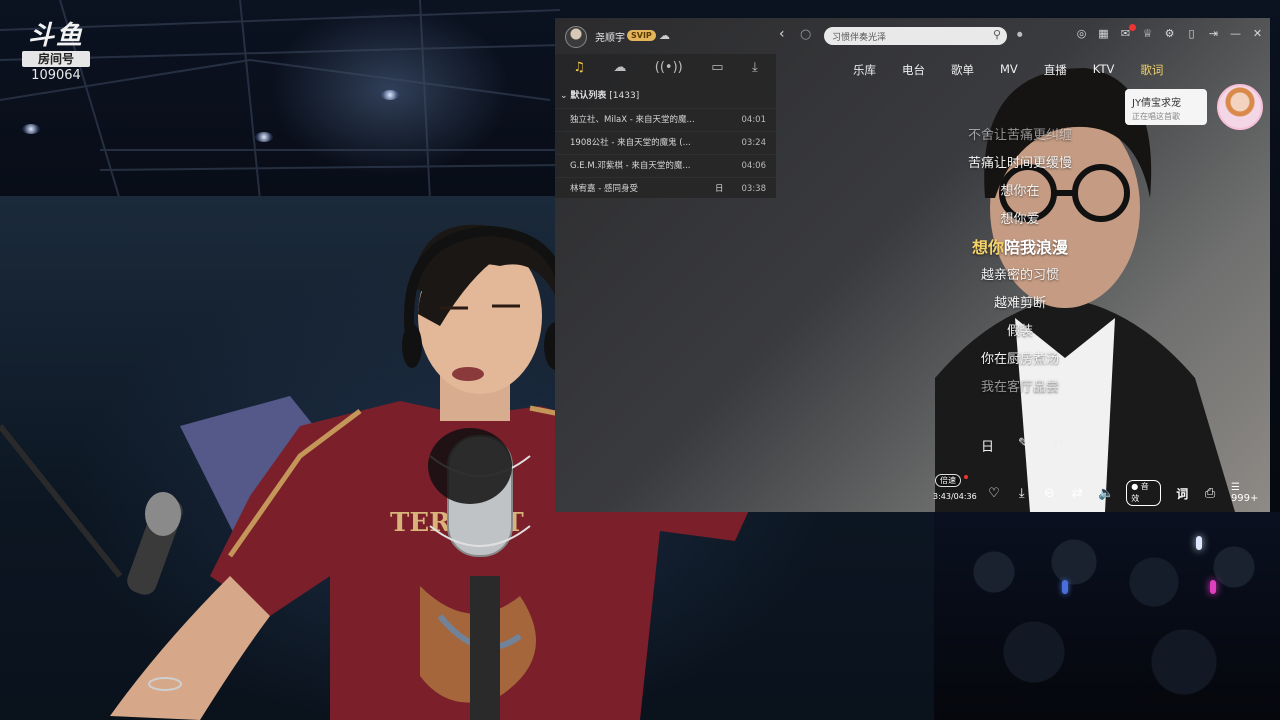  Describe the element at coordinates (717, 71) in the screenshot. I see `device-icon: ▭` at that location.